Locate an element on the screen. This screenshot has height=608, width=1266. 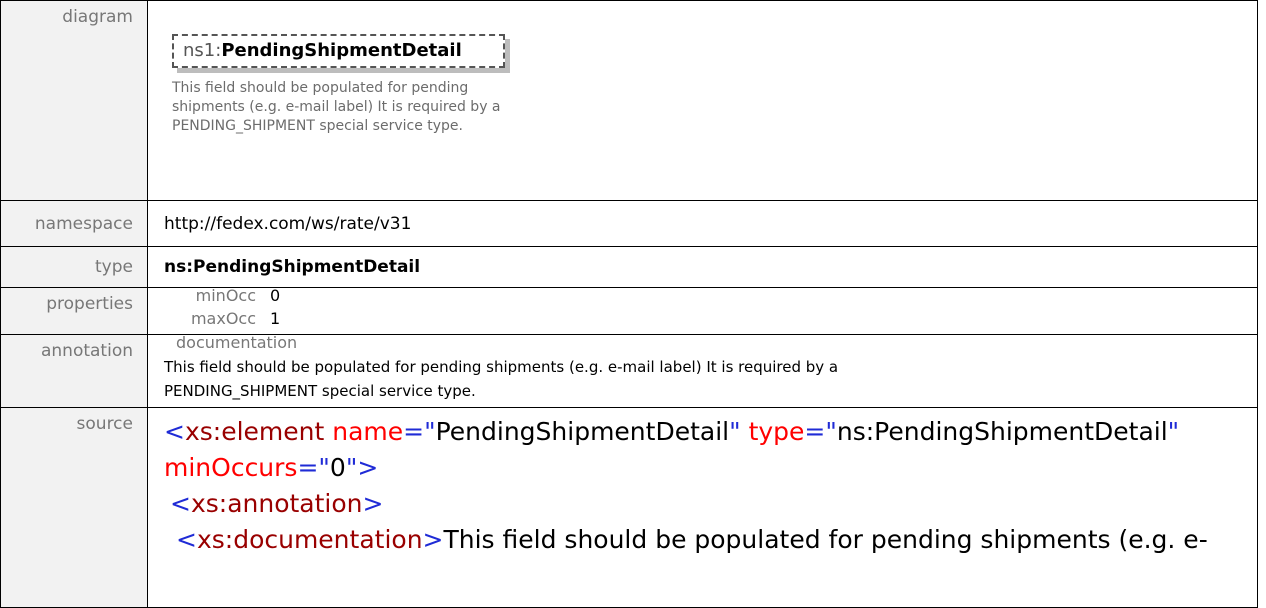
namespace-label: namespace is located at coordinates (74, 223).